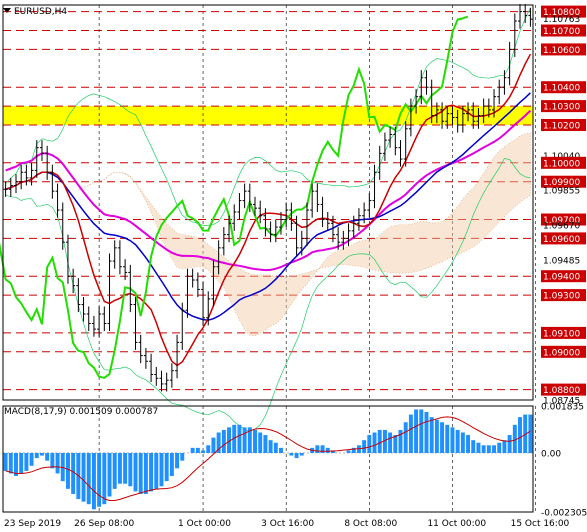  I want to click on time-tick-label: 1 Oct 00:00, so click(204, 524).